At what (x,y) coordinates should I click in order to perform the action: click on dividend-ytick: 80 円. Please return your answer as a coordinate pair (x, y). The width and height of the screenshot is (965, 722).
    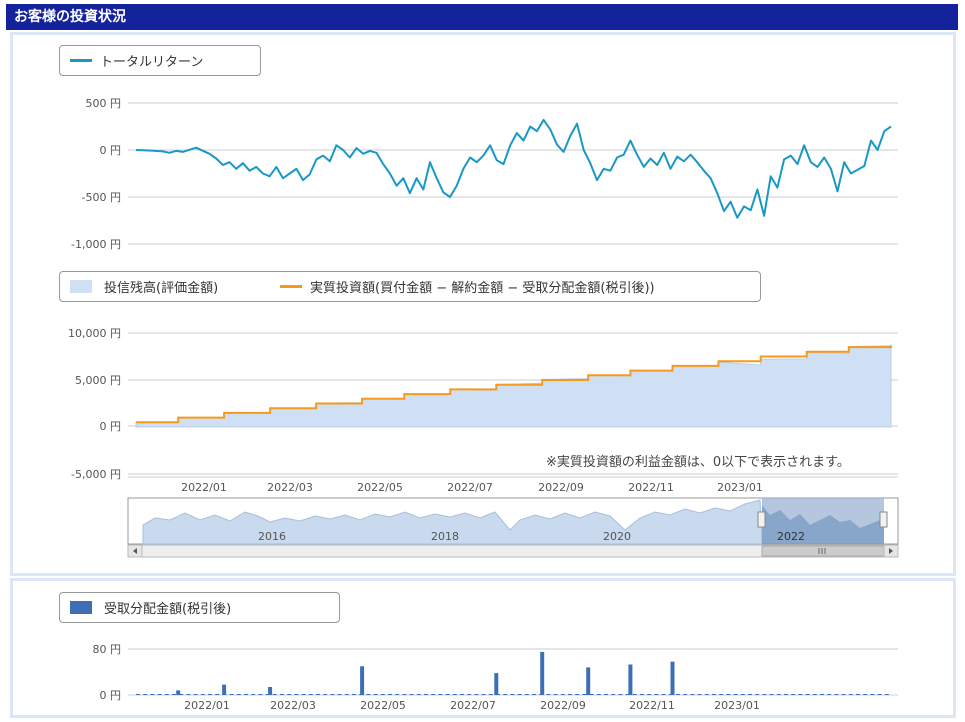
    Looking at the image, I should click on (107, 649).